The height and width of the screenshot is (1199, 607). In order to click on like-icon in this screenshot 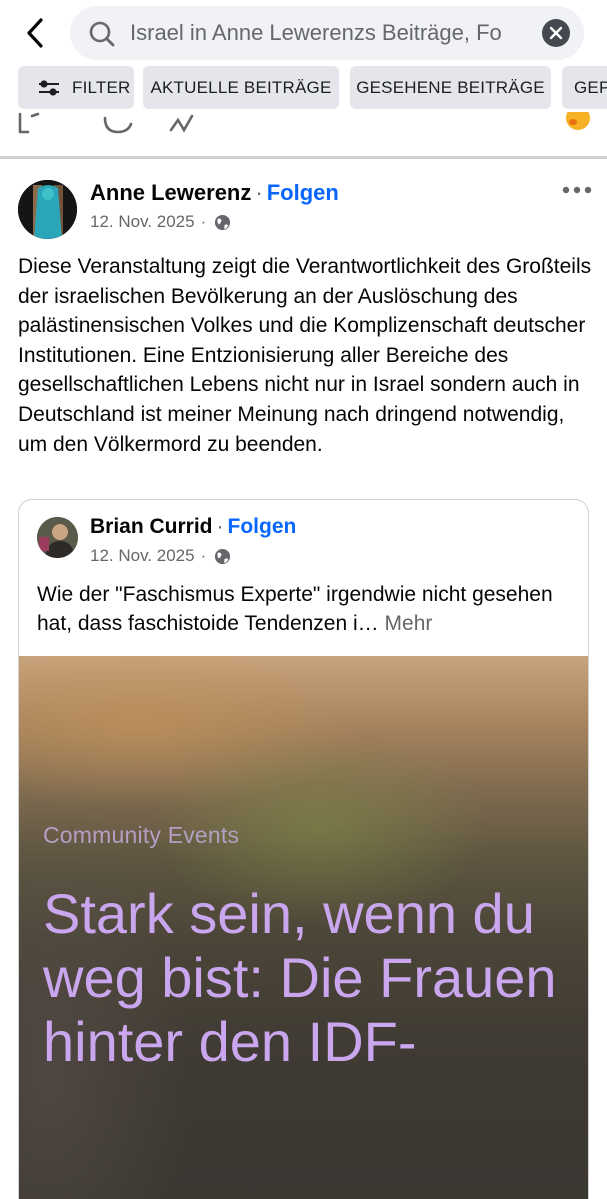, I will do `click(34, 125)`.